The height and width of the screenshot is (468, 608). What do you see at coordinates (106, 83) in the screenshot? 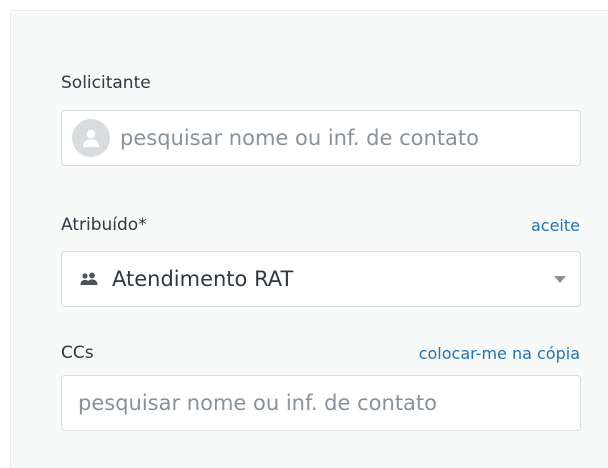
I see `requester-label: Solicitante` at bounding box center [106, 83].